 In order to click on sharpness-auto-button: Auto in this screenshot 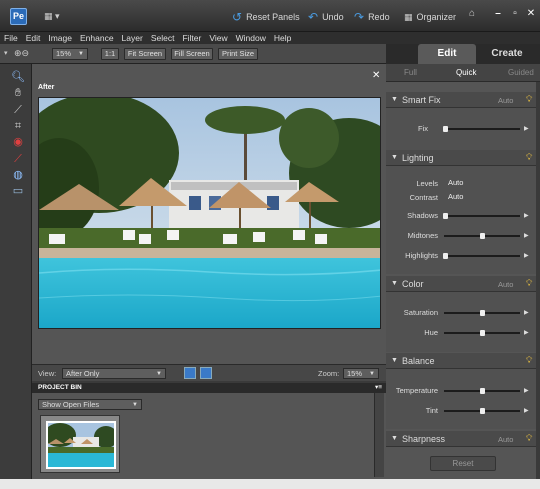, I will do `click(505, 439)`.